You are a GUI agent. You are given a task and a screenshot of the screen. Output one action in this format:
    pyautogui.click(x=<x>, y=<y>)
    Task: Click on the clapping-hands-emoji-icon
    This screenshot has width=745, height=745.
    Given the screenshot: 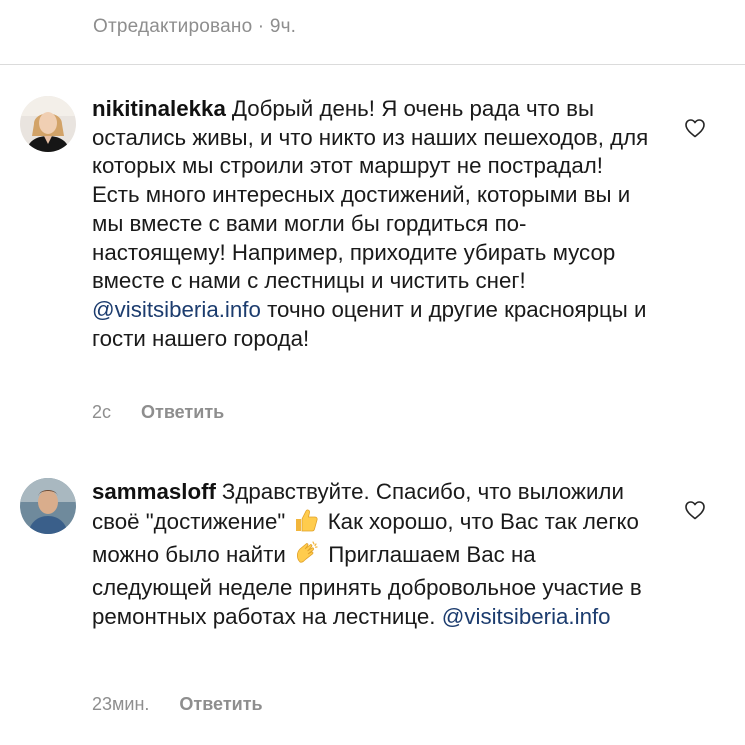 What is the action you would take?
    pyautogui.click(x=307, y=557)
    